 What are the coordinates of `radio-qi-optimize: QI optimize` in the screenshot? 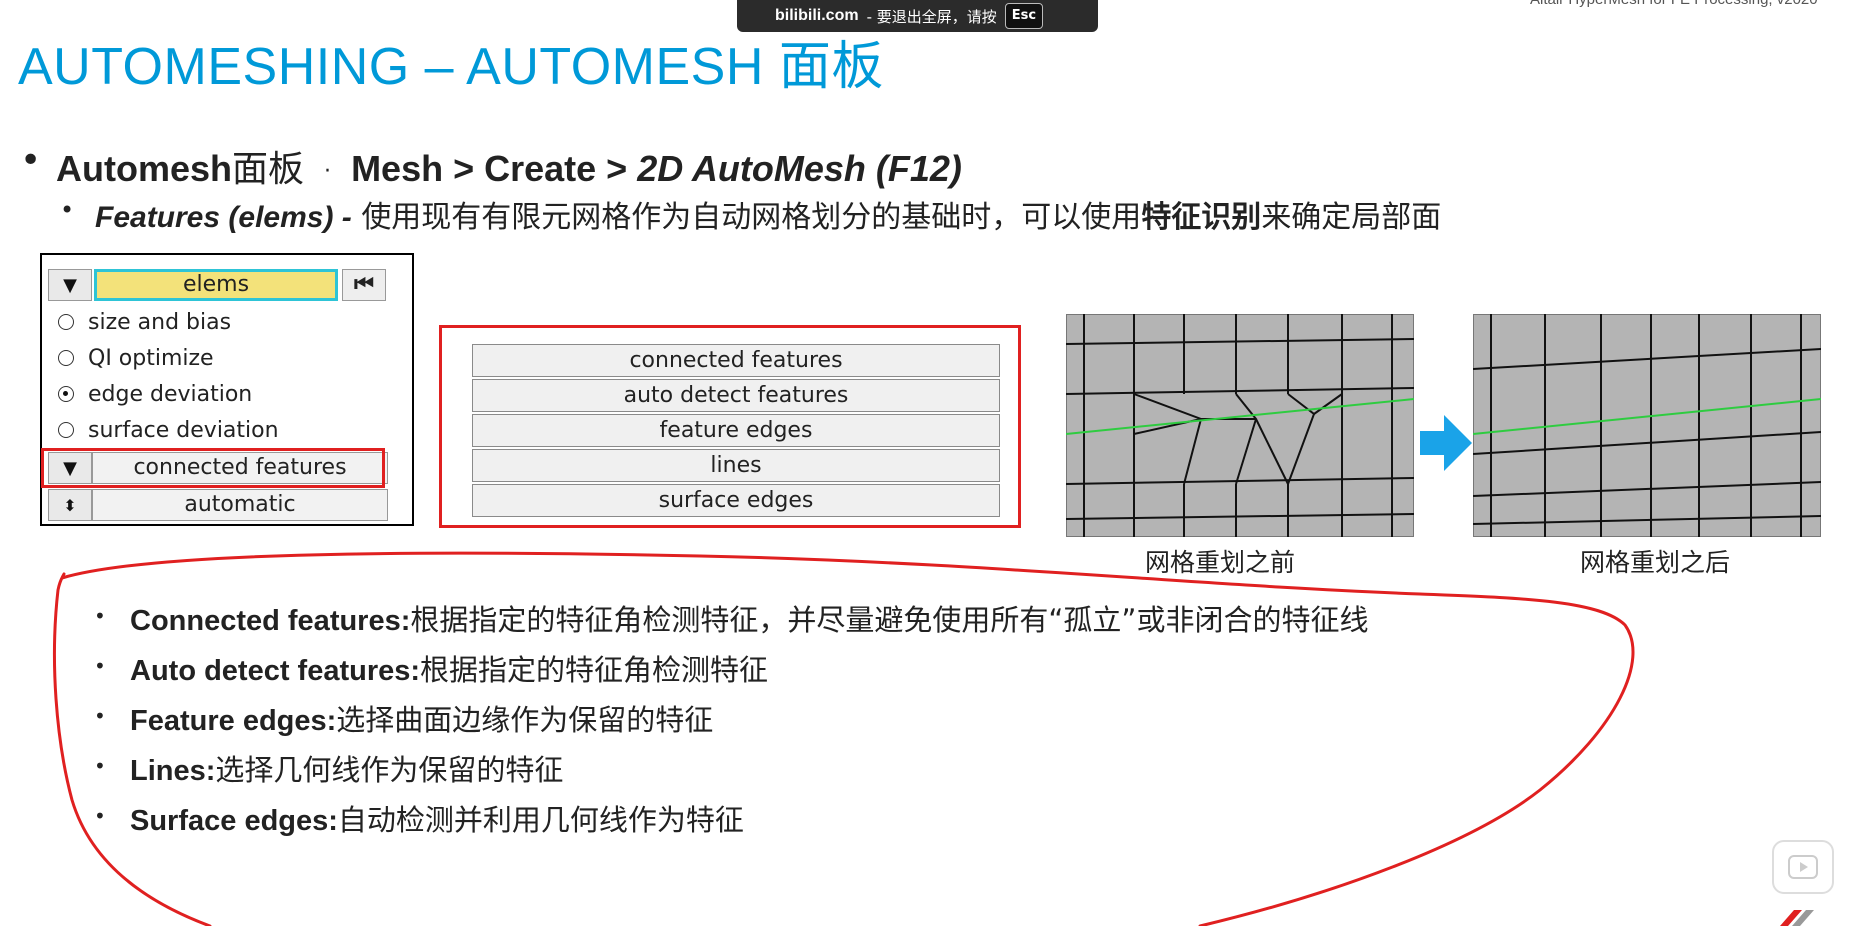 It's located at (136, 358).